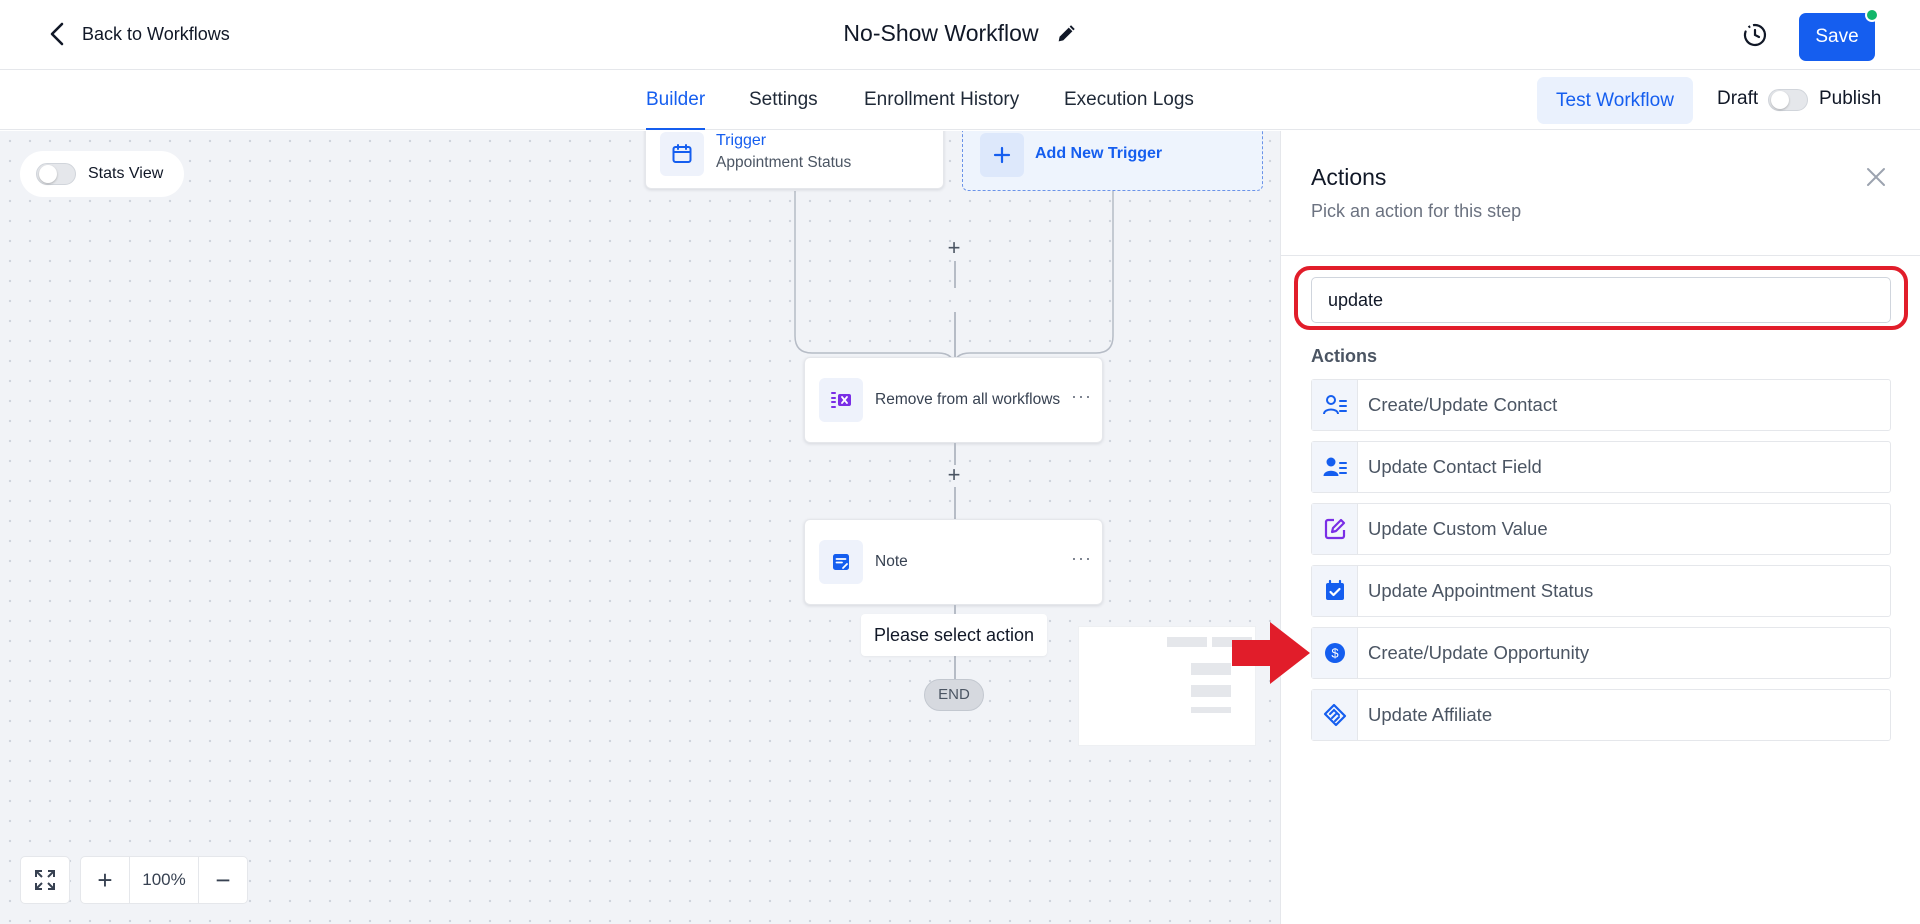 The width and height of the screenshot is (1920, 924). What do you see at coordinates (105, 880) in the screenshot?
I see `zoom-in-button: +` at bounding box center [105, 880].